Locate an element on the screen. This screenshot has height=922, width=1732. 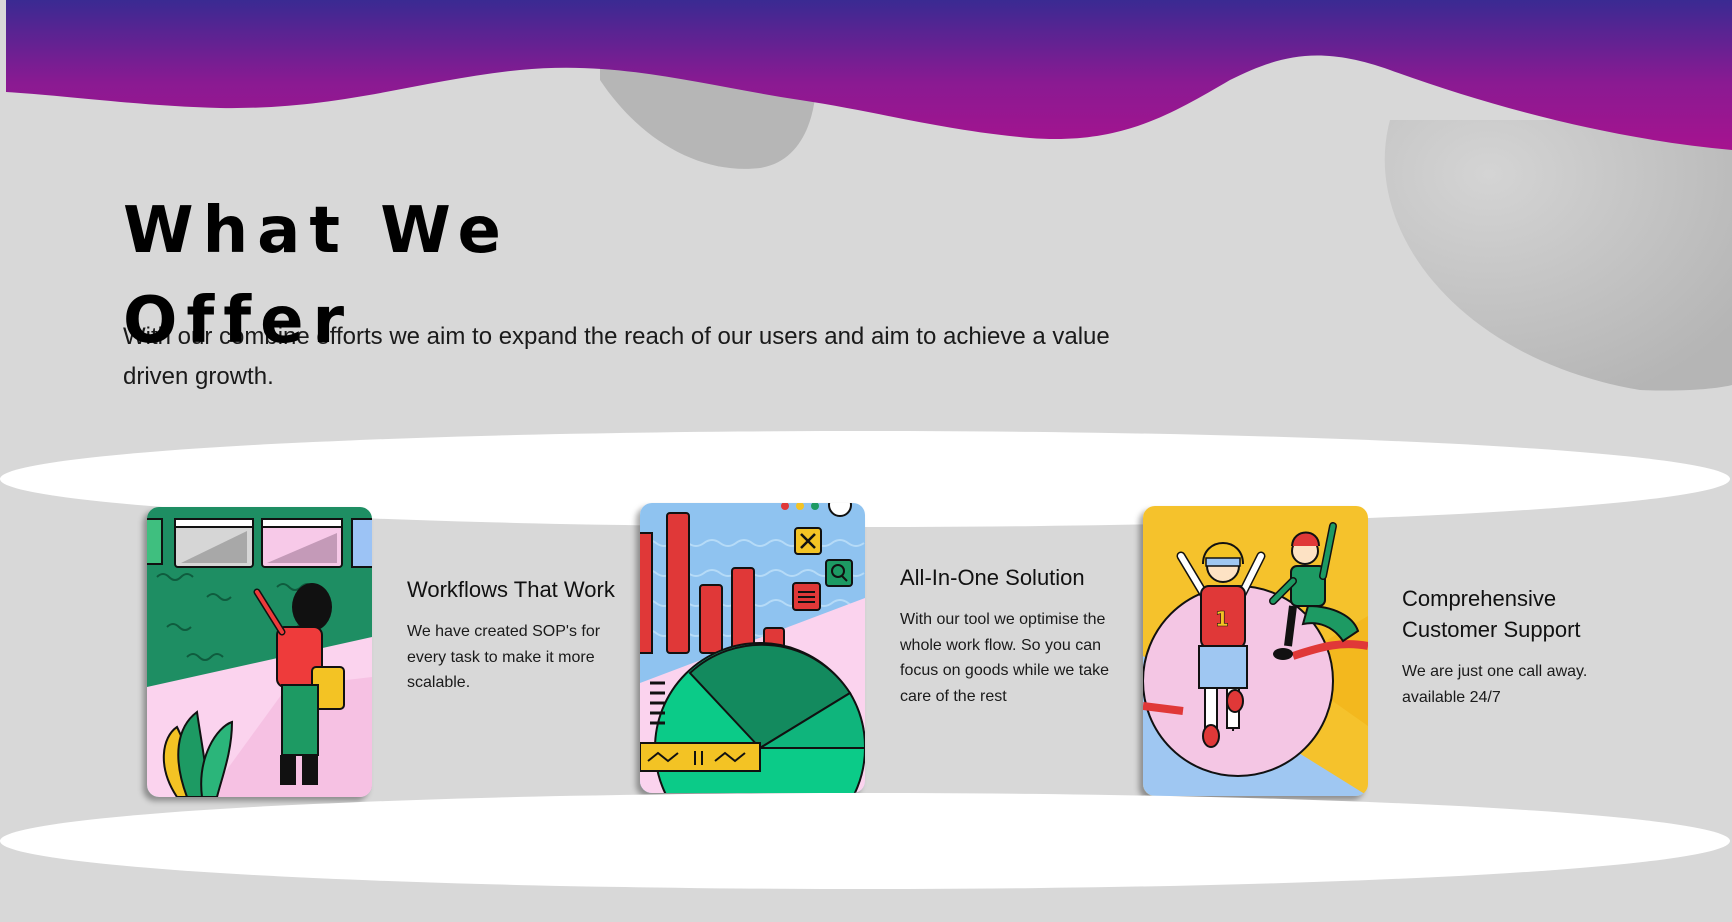
service-title: Workflows That Work is located at coordinates (511, 589).